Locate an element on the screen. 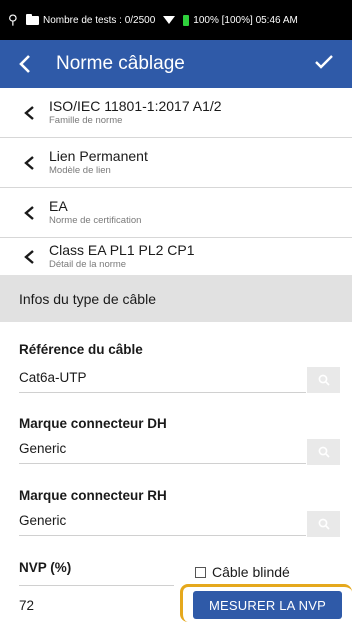 Image resolution: width=352 pixels, height=622 pixels. standard-detail-caption: Détail de la norme is located at coordinates (88, 264).